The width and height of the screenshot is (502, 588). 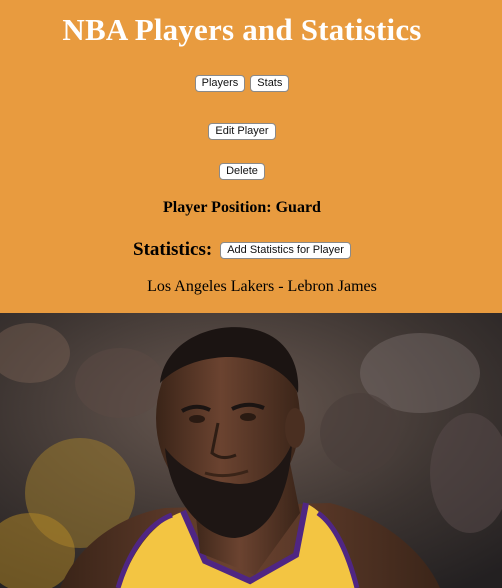 What do you see at coordinates (270, 83) in the screenshot?
I see `stats-button: Stats` at bounding box center [270, 83].